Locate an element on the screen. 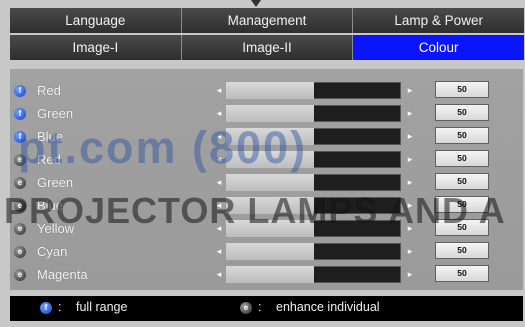  colour-row-cyan-enhance: e Cyan ◂ ▸ 50 is located at coordinates (266, 251).